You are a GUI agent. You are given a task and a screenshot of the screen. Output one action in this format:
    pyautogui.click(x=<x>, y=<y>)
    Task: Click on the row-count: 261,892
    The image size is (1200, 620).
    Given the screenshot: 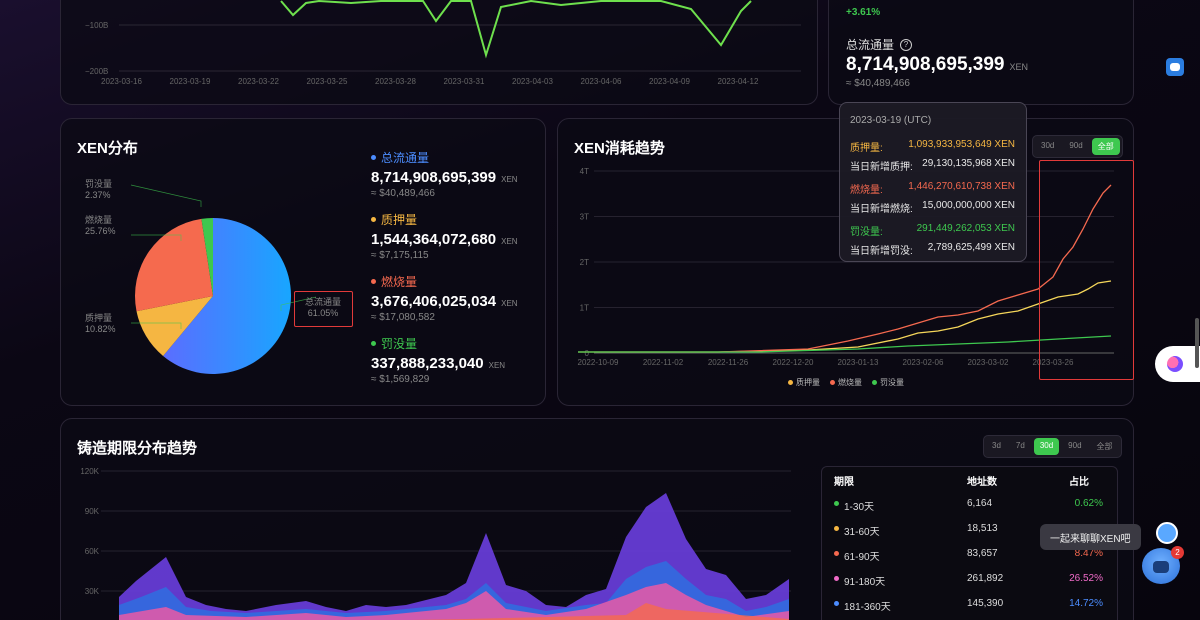 What is the action you would take?
    pyautogui.click(x=985, y=578)
    